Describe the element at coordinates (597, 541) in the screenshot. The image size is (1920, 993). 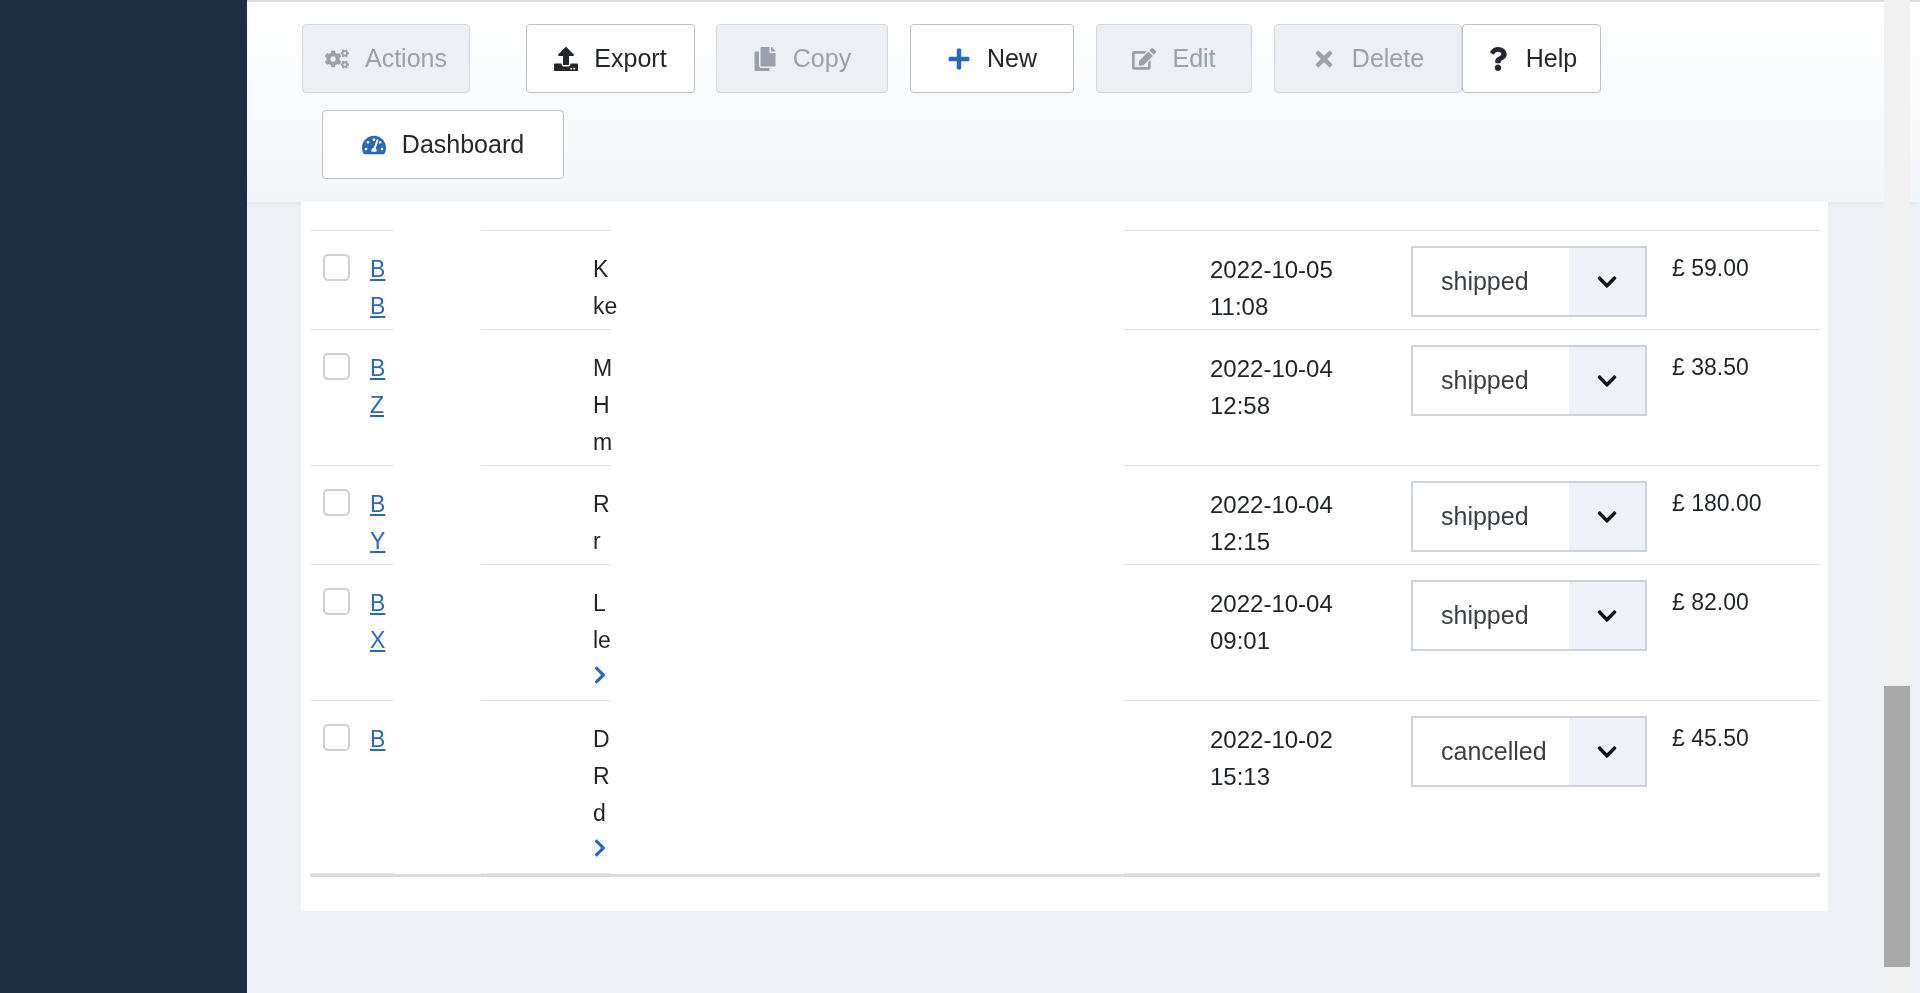
I see `customer-text: r` at that location.